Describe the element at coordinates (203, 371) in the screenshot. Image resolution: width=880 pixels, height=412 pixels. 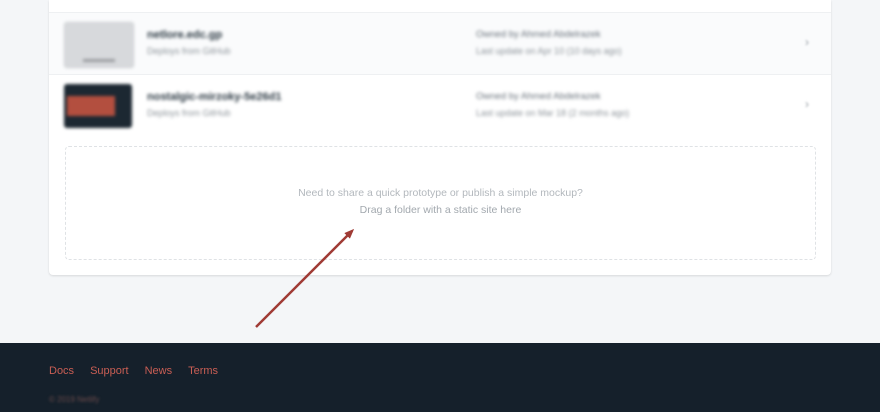
I see `footer-link-terms: Terms` at that location.